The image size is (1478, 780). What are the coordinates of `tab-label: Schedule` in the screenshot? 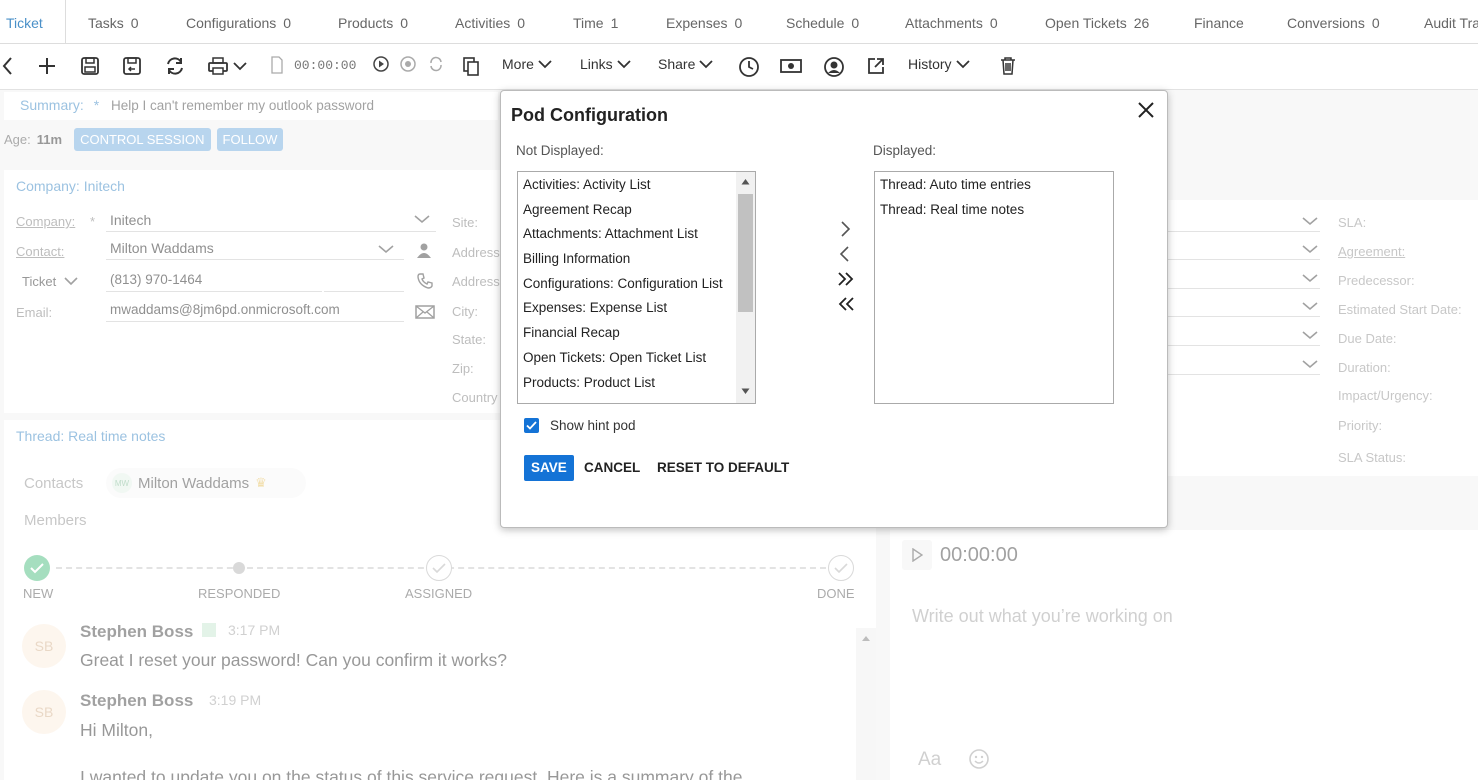 It's located at (815, 23).